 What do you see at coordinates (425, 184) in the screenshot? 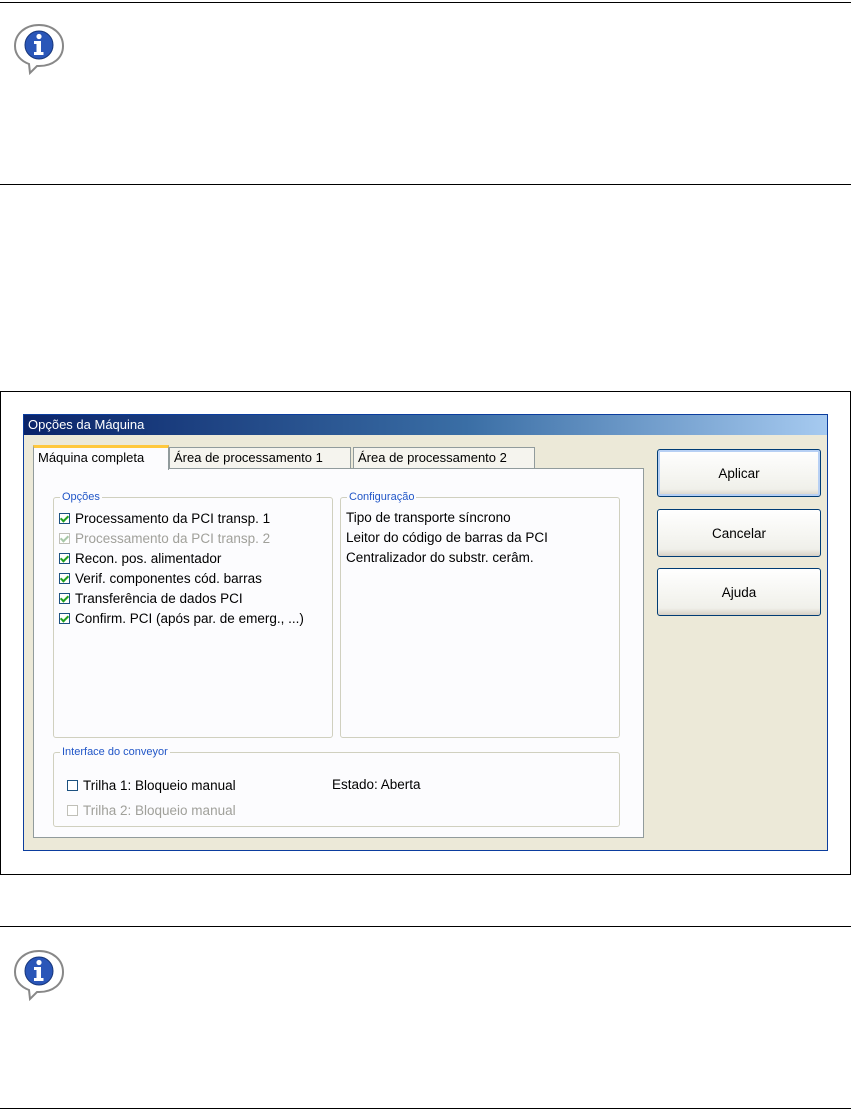
I see `top-note-bottom-rule` at bounding box center [425, 184].